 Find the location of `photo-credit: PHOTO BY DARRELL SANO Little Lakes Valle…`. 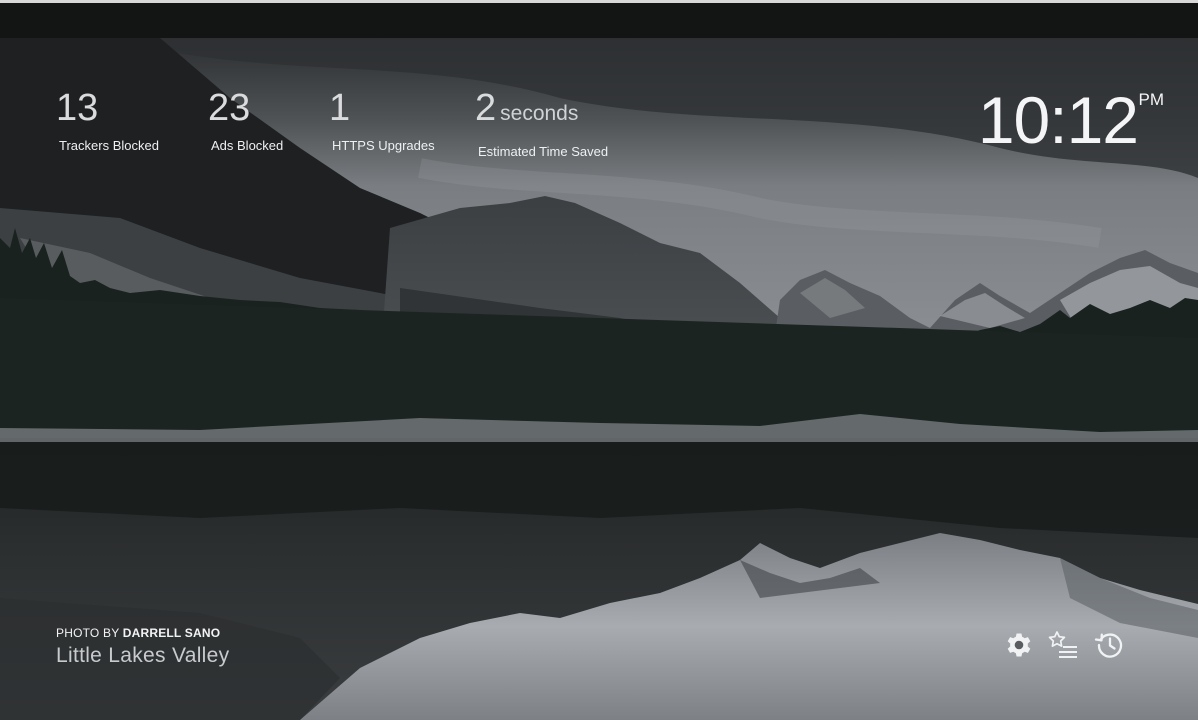

photo-credit: PHOTO BY DARRELL SANO Little Lakes Valle… is located at coordinates (142, 647).